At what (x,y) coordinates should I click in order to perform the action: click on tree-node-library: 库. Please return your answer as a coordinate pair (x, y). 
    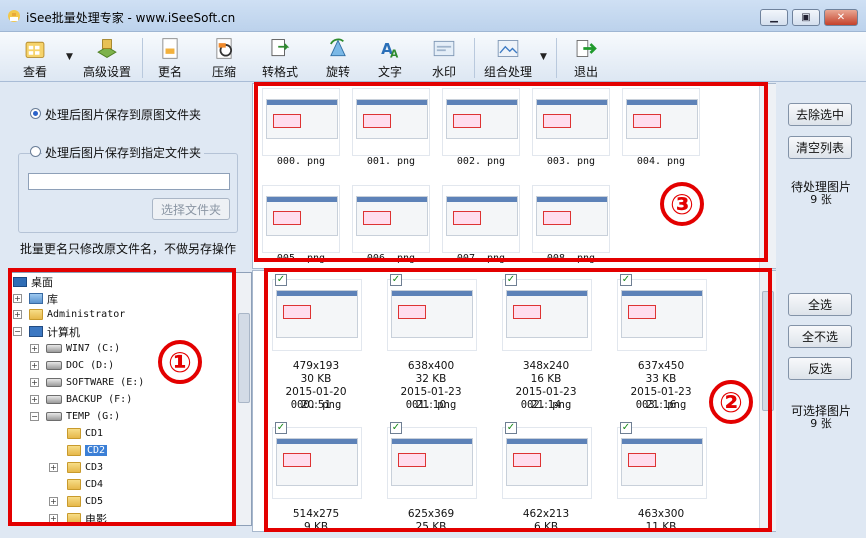
    Looking at the image, I should click on (43, 298).